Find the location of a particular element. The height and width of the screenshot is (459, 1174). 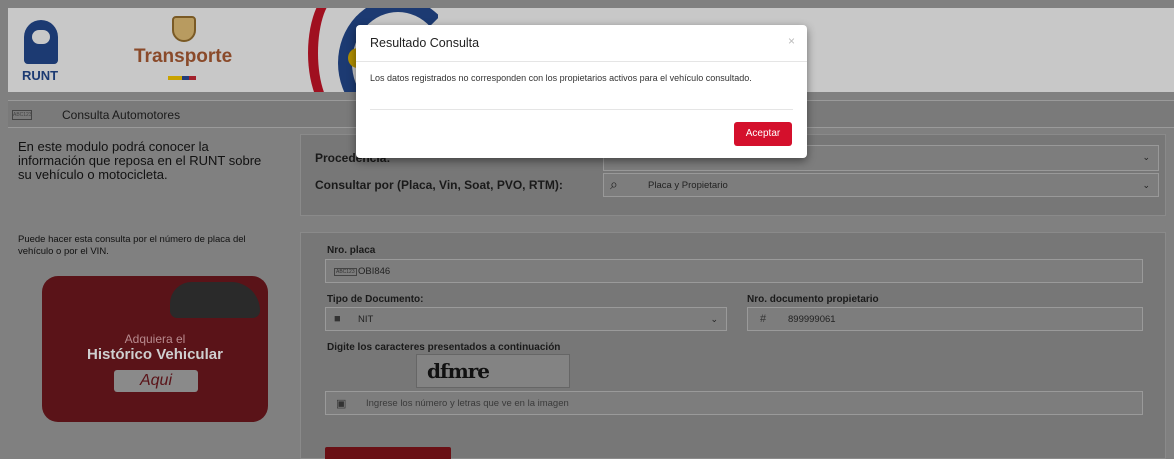

lock-icon: ▣ is located at coordinates (341, 404).